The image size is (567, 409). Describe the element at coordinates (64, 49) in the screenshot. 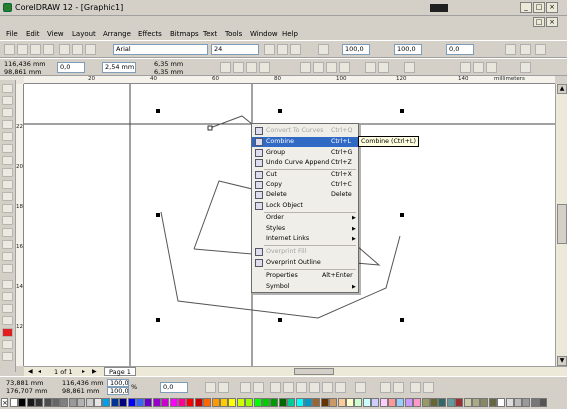

I see `cut-toolbar-icon` at that location.